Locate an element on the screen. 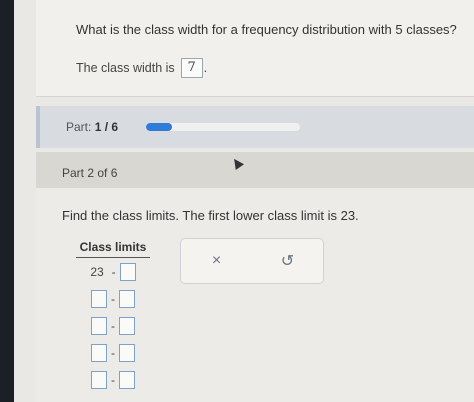 The image size is (474, 402). part2-label: Part 2 of 6 is located at coordinates (90, 173).